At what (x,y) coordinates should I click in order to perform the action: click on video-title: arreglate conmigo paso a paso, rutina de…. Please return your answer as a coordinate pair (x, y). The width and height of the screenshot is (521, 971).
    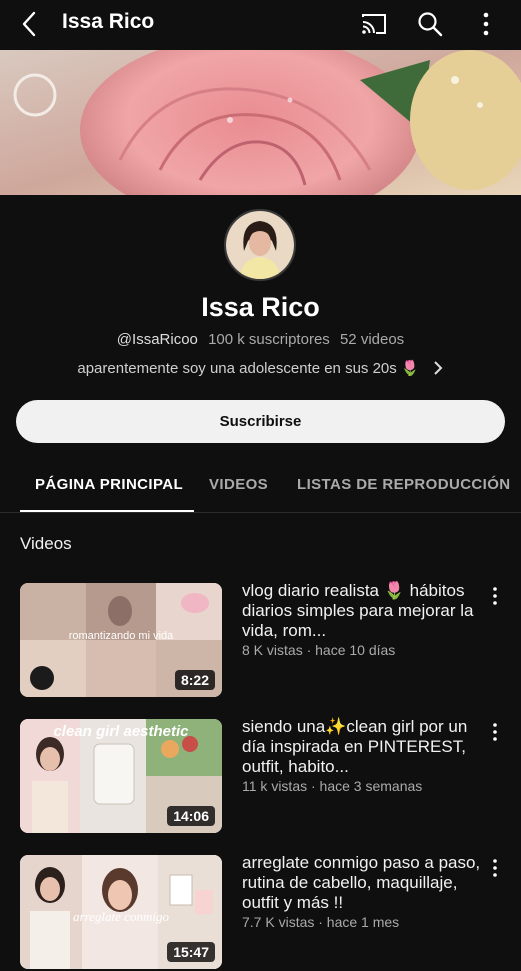
    Looking at the image, I should click on (362, 883).